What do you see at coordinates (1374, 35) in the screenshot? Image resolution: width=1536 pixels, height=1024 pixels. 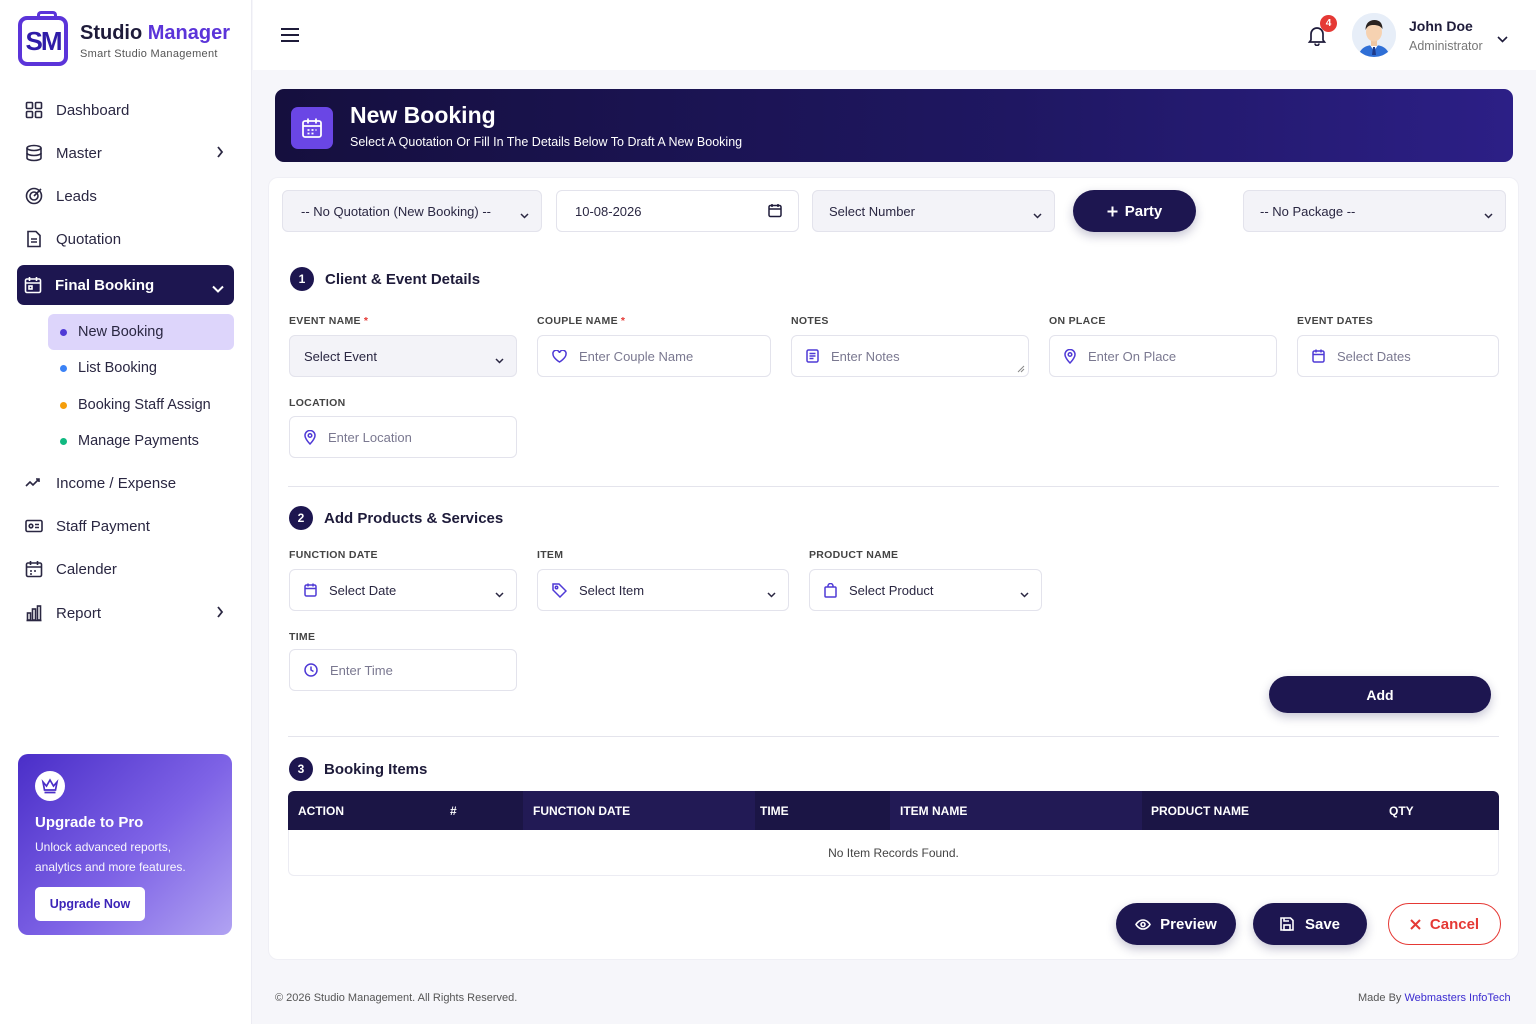 I see `avatar` at bounding box center [1374, 35].